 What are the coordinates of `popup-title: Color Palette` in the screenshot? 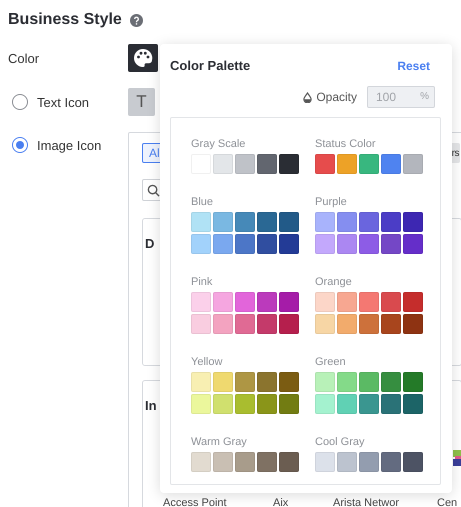 It's located at (210, 65).